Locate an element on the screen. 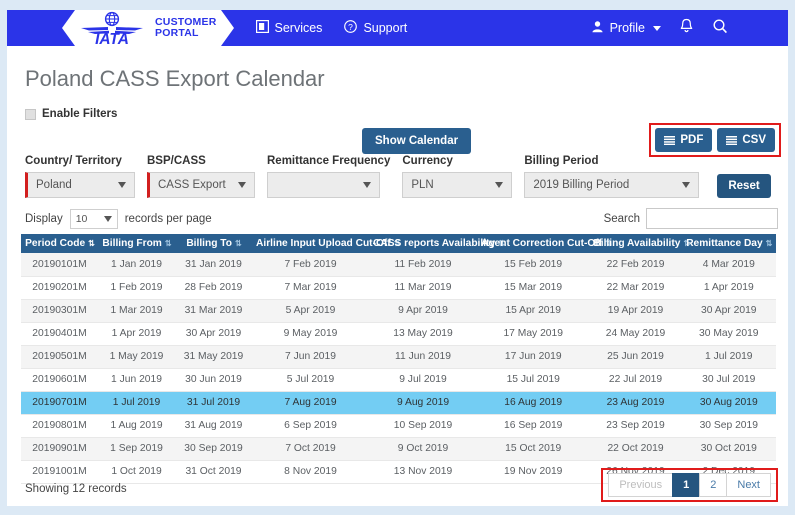 The width and height of the screenshot is (795, 515). records-per-page-select: 10 is located at coordinates (93, 218).